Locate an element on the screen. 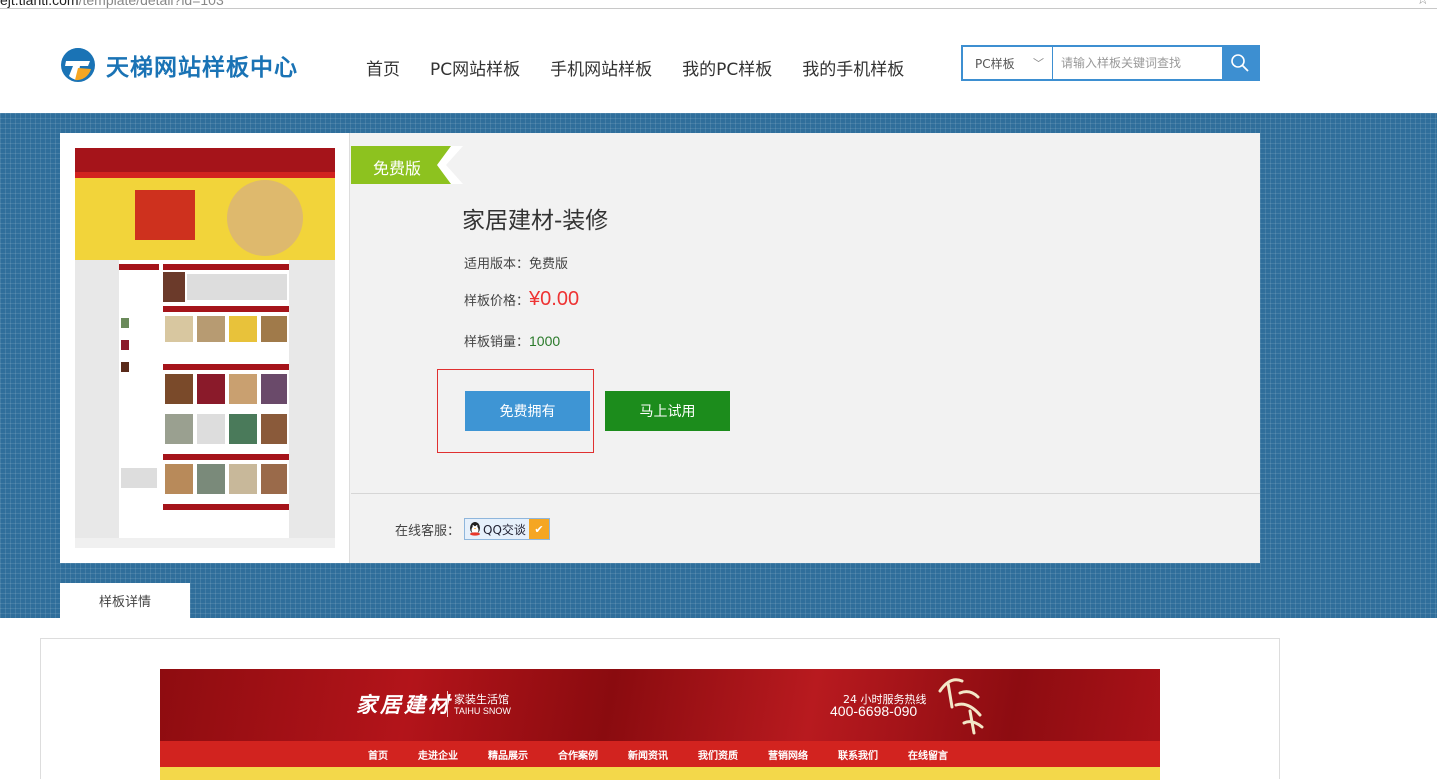 The width and height of the screenshot is (1437, 780). nav-pc-templates: PC网站样板 is located at coordinates (475, 67).